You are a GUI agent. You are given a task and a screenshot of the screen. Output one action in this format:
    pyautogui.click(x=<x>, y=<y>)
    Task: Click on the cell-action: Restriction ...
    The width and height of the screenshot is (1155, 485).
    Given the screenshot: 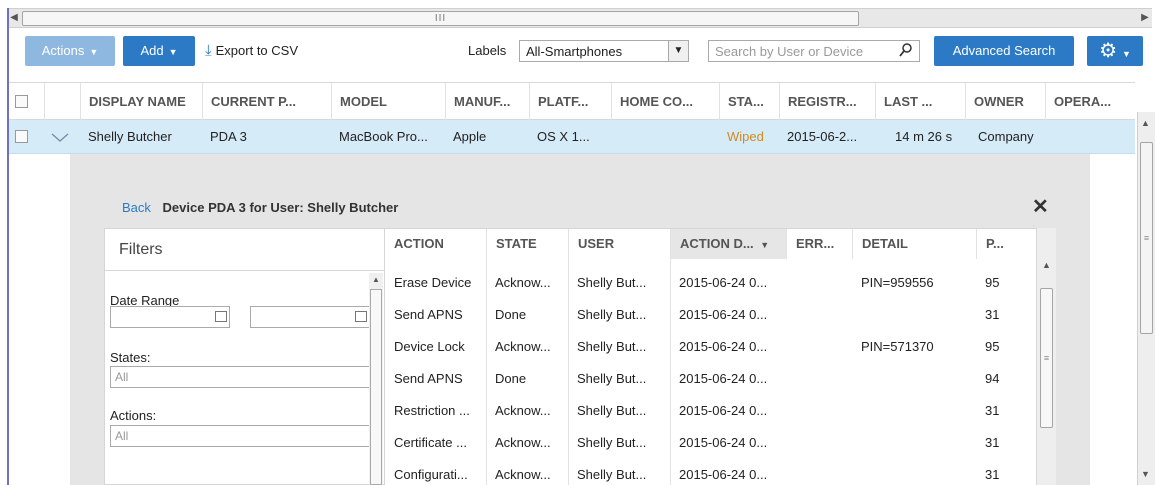 What is the action you would take?
    pyautogui.click(x=432, y=410)
    